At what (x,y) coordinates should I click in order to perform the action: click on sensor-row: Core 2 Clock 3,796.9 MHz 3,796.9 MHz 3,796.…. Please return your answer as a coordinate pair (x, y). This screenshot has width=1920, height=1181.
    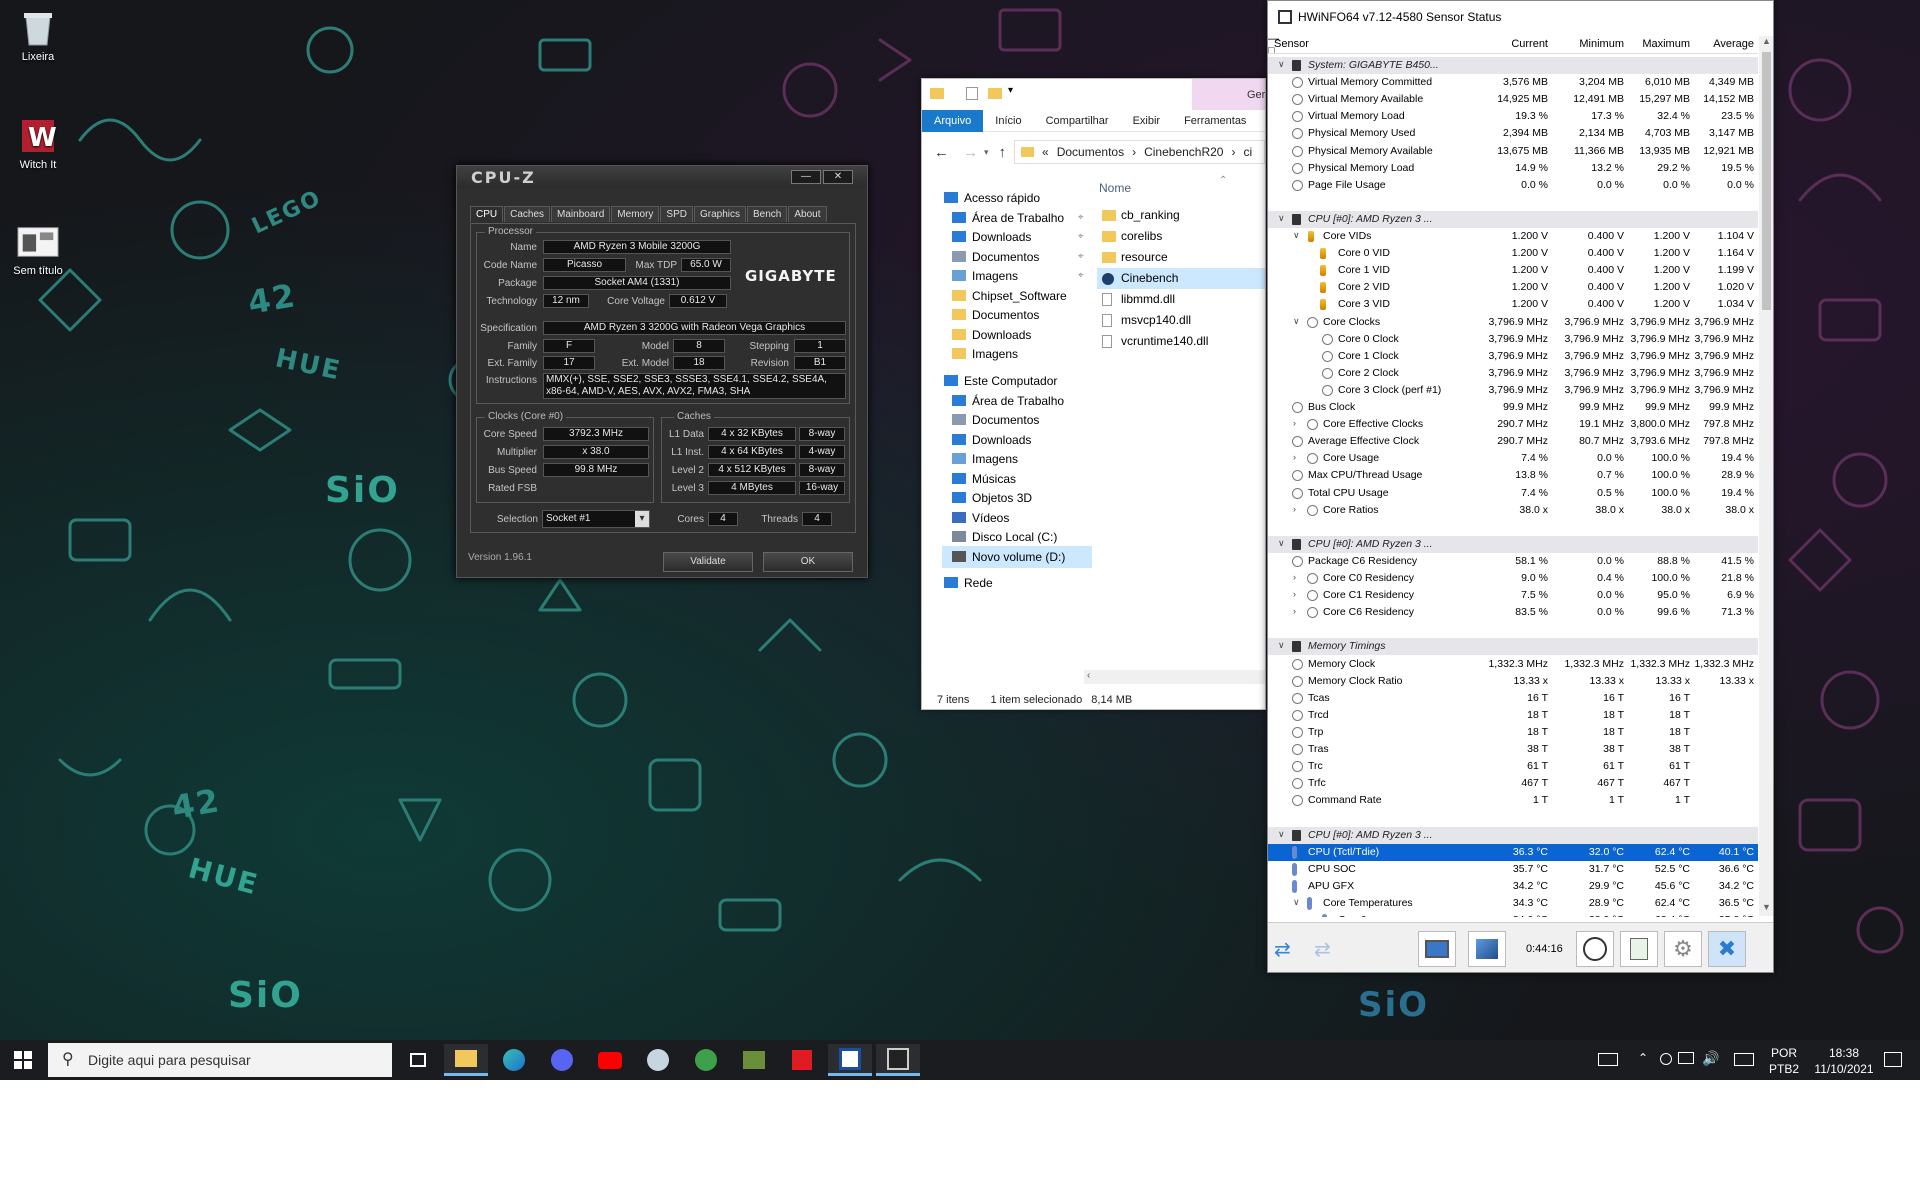
    Looking at the image, I should click on (1513, 373).